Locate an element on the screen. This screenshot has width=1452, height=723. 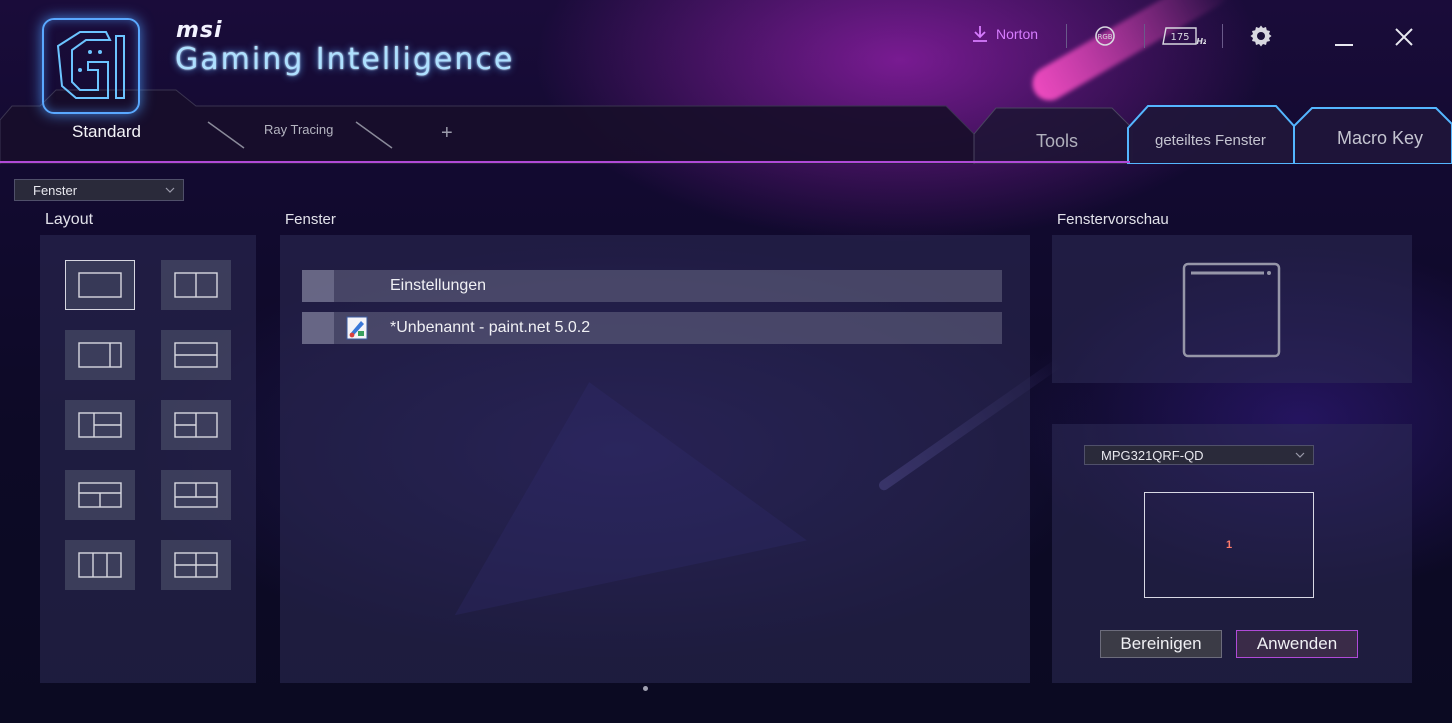
layout-single is located at coordinates (100, 285).